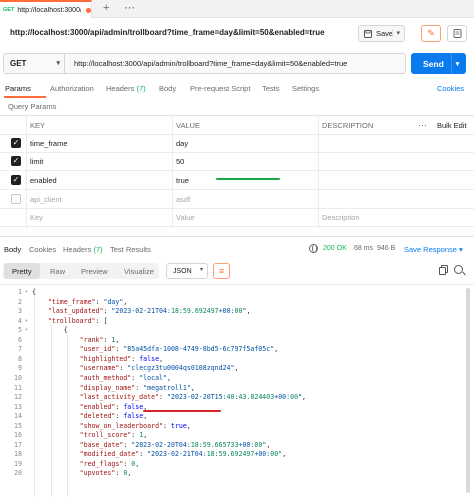 Image resolution: width=474 pixels, height=499 pixels. What do you see at coordinates (94, 271) in the screenshot?
I see `format-preview: Preview` at bounding box center [94, 271].